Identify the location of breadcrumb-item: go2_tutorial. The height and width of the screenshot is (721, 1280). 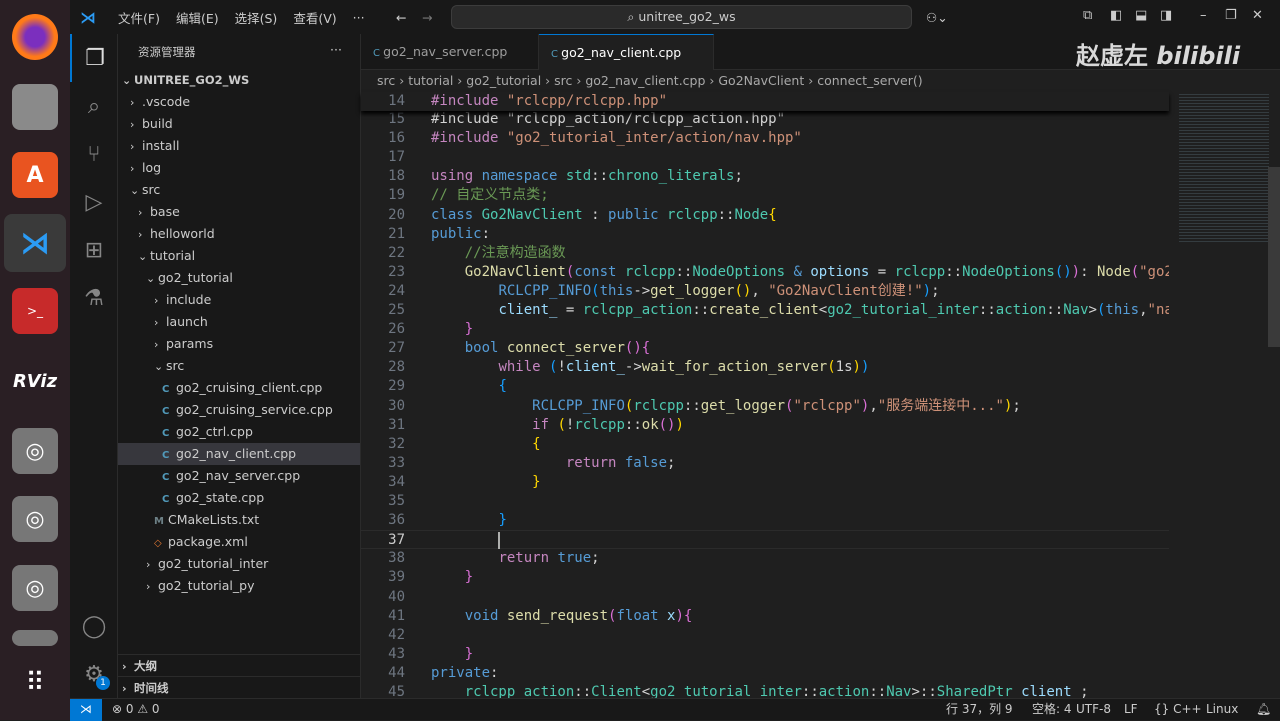
(503, 80).